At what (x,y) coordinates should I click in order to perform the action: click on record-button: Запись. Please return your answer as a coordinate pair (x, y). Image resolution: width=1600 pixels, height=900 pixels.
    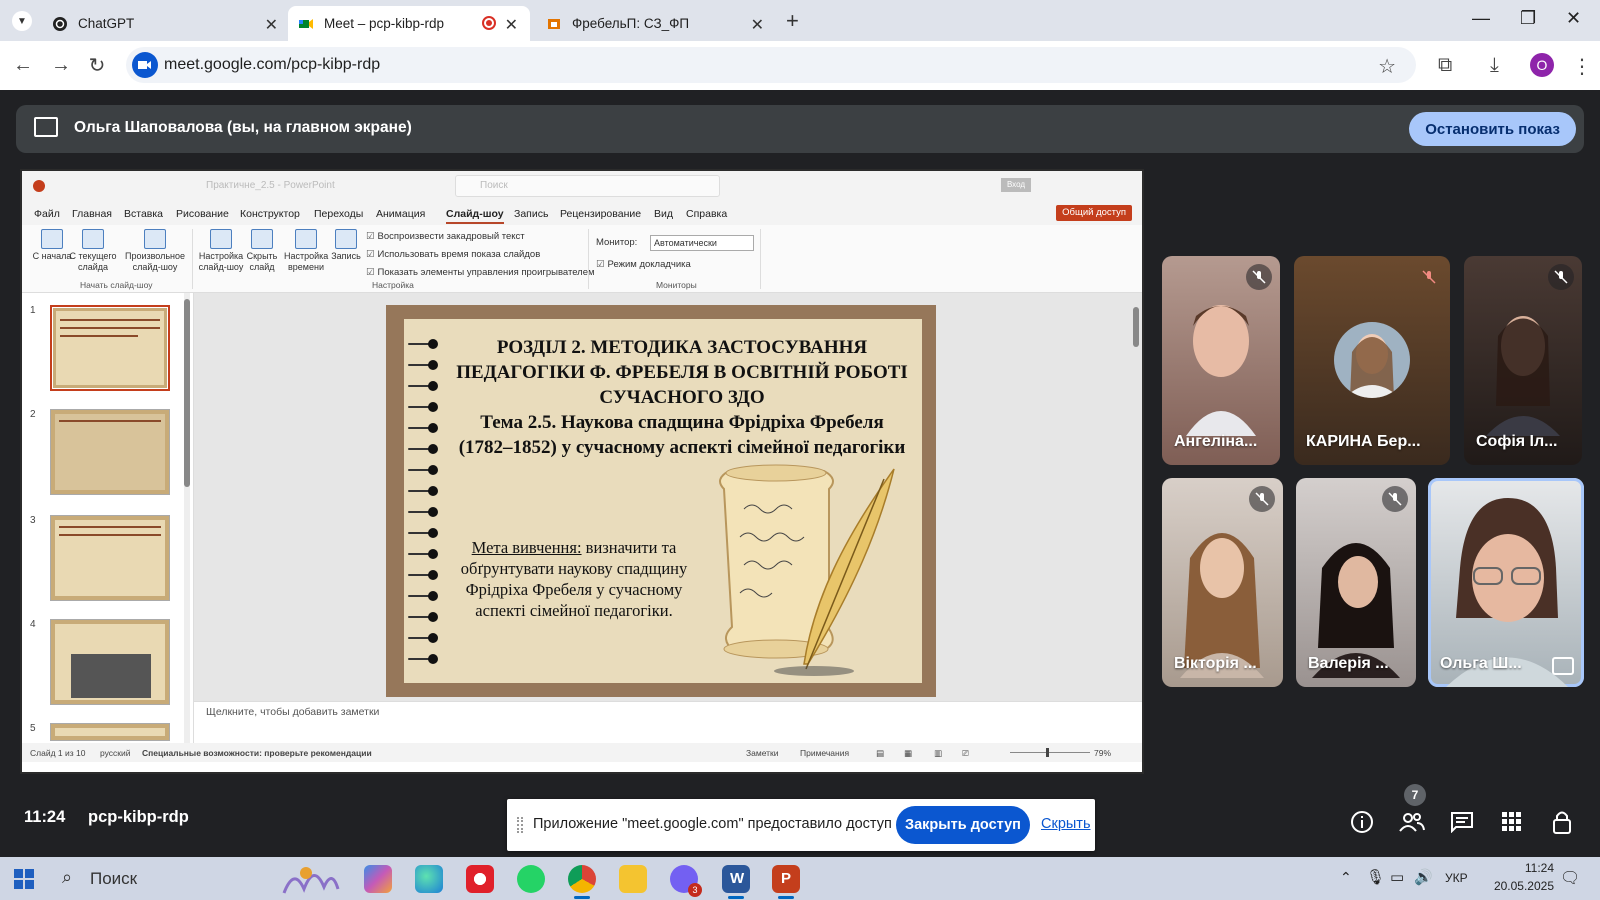
    Looking at the image, I should click on (346, 245).